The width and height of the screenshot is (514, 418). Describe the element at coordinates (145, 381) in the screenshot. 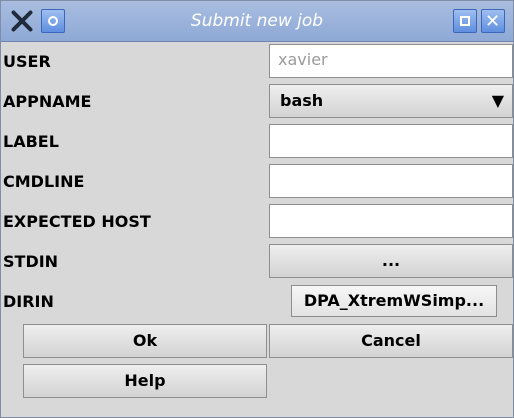

I see `help-button: Help` at that location.